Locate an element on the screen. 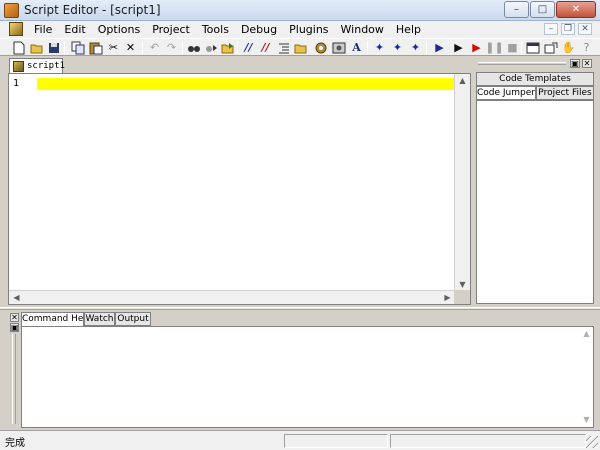  paste-icon is located at coordinates (95, 47).